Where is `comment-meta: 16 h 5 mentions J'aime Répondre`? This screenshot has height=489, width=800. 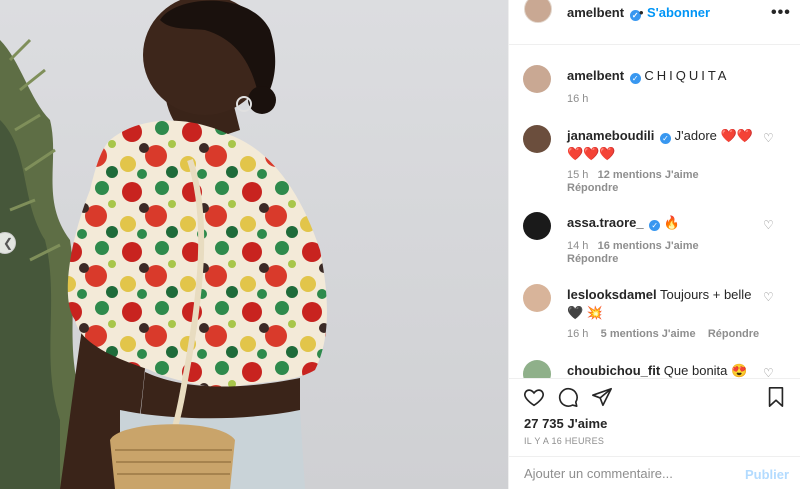
comment-meta: 16 h 5 mentions J'aime Répondre is located at coordinates (663, 334).